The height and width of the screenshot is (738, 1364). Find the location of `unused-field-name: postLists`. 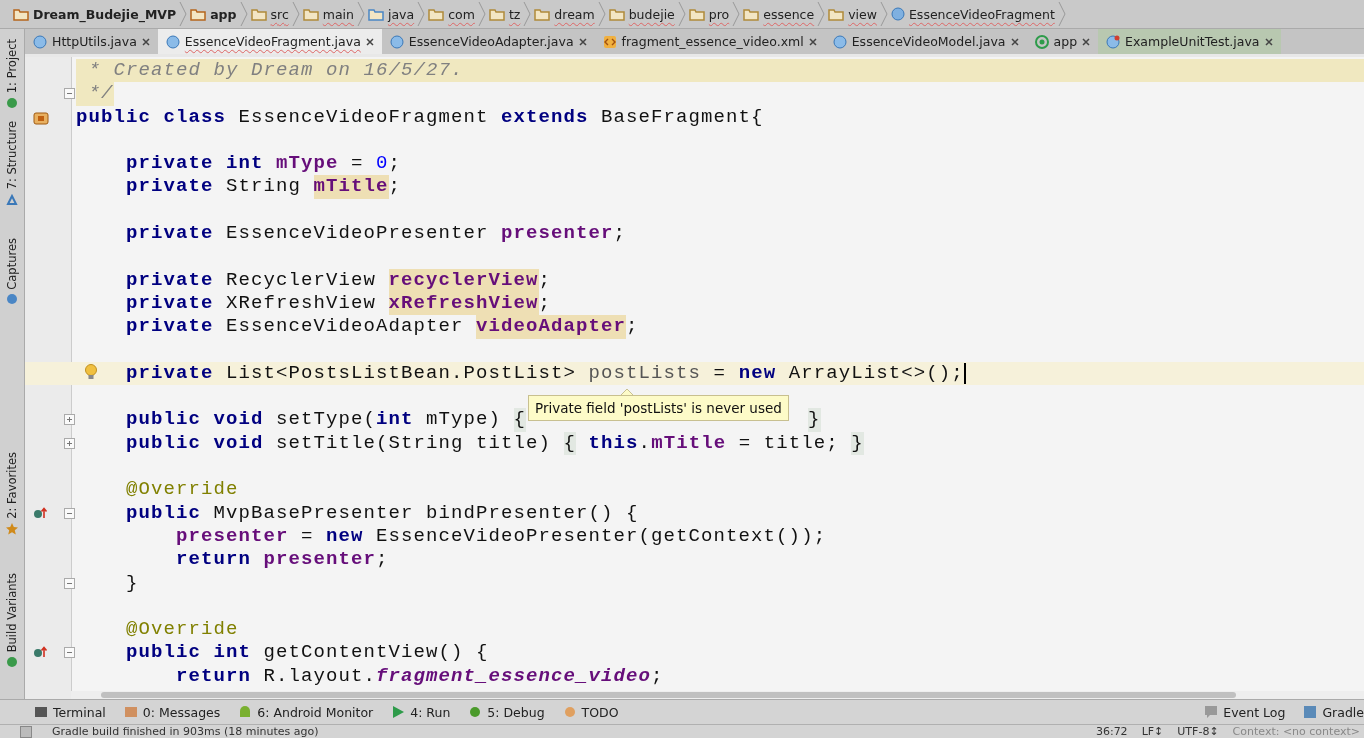

unused-field-name: postLists is located at coordinates (645, 373).